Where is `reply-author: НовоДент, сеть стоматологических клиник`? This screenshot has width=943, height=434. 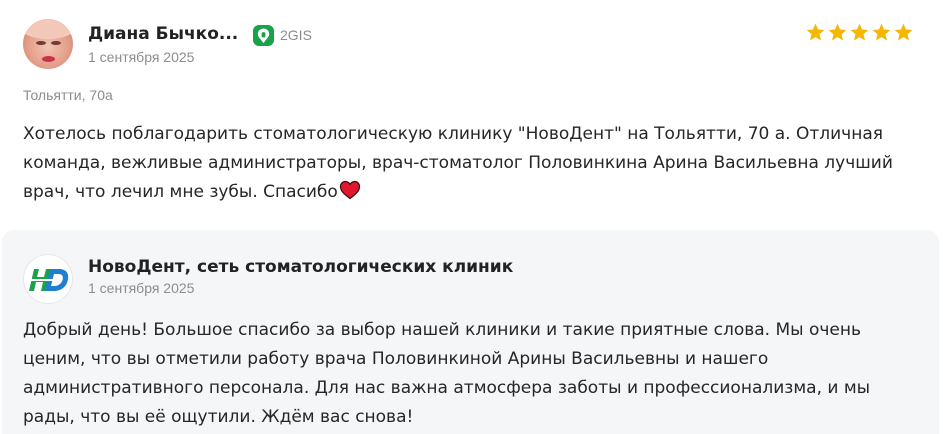 reply-author: НовоДент, сеть стоматологических клиник is located at coordinates (300, 267).